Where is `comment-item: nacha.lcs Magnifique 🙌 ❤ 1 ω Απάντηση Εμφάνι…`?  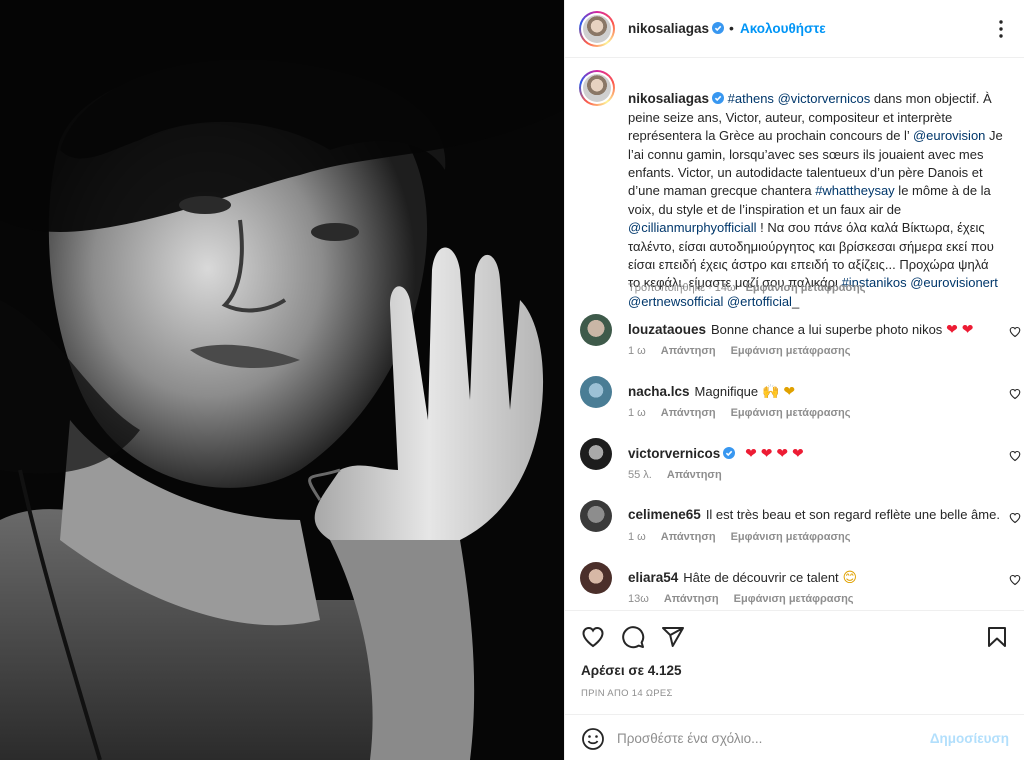
comment-item: nacha.lcs Magnifique 🙌 ❤ 1 ω Απάντηση Εμφάνι… is located at coordinates (794, 407).